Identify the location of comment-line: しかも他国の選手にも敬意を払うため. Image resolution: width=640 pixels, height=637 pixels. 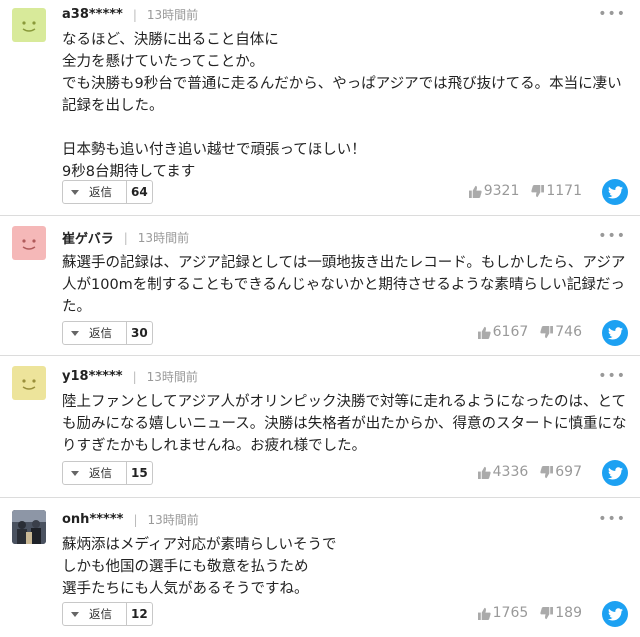
(185, 567).